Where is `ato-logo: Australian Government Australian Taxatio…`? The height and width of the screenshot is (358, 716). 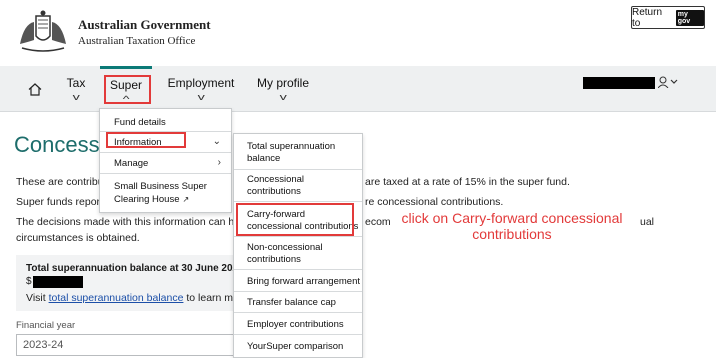 ato-logo: Australian Government Australian Taxatio… is located at coordinates (112, 32).